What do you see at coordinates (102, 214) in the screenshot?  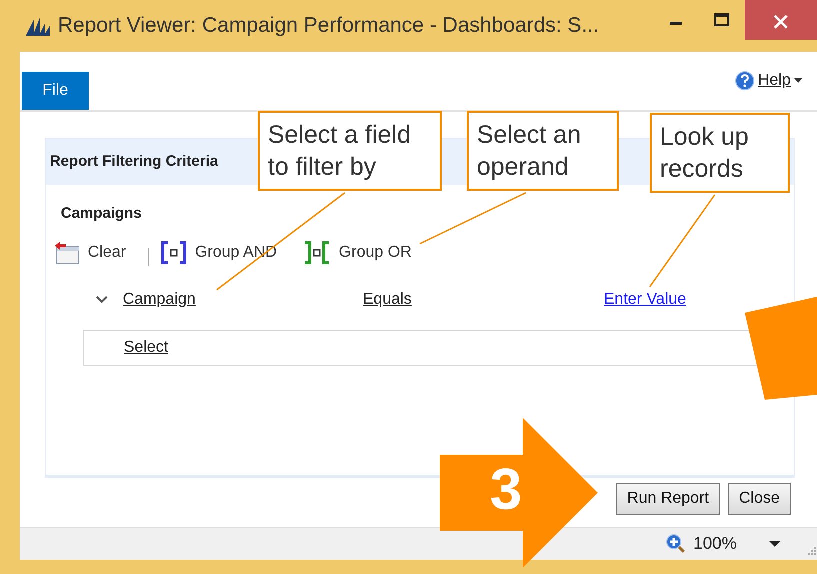 I see `section-heading: Campaigns` at bounding box center [102, 214].